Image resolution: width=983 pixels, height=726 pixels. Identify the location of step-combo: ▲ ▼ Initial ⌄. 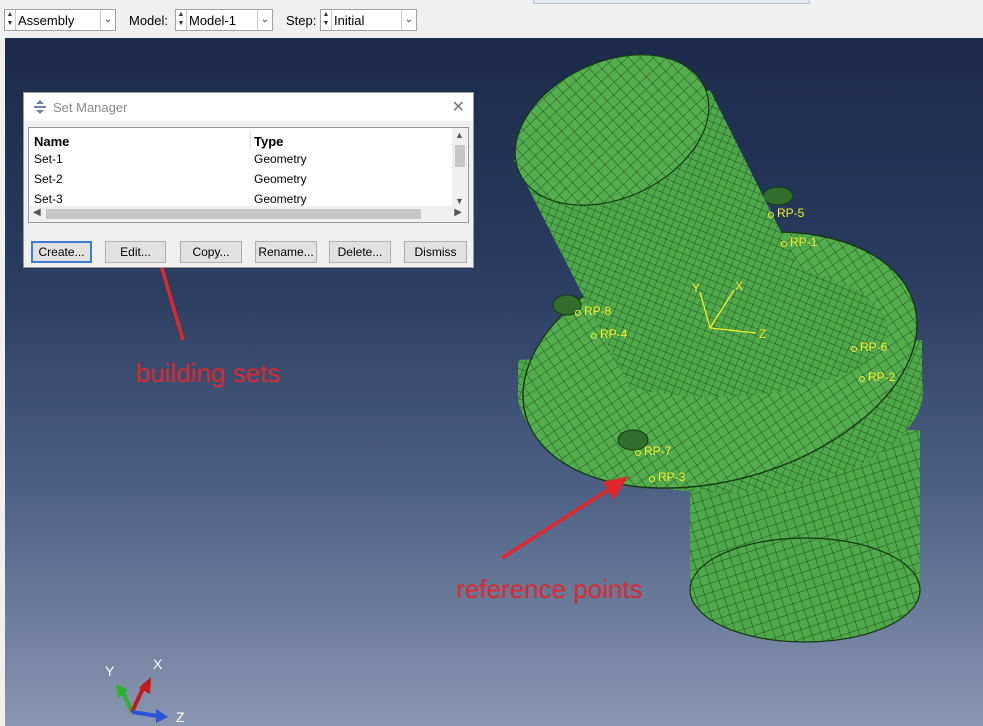
(368, 20).